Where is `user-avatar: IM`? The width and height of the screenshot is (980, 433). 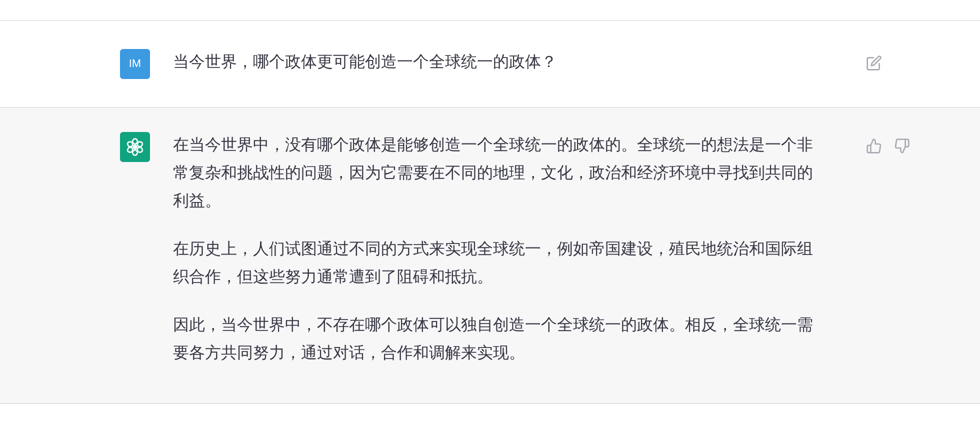 user-avatar: IM is located at coordinates (135, 64).